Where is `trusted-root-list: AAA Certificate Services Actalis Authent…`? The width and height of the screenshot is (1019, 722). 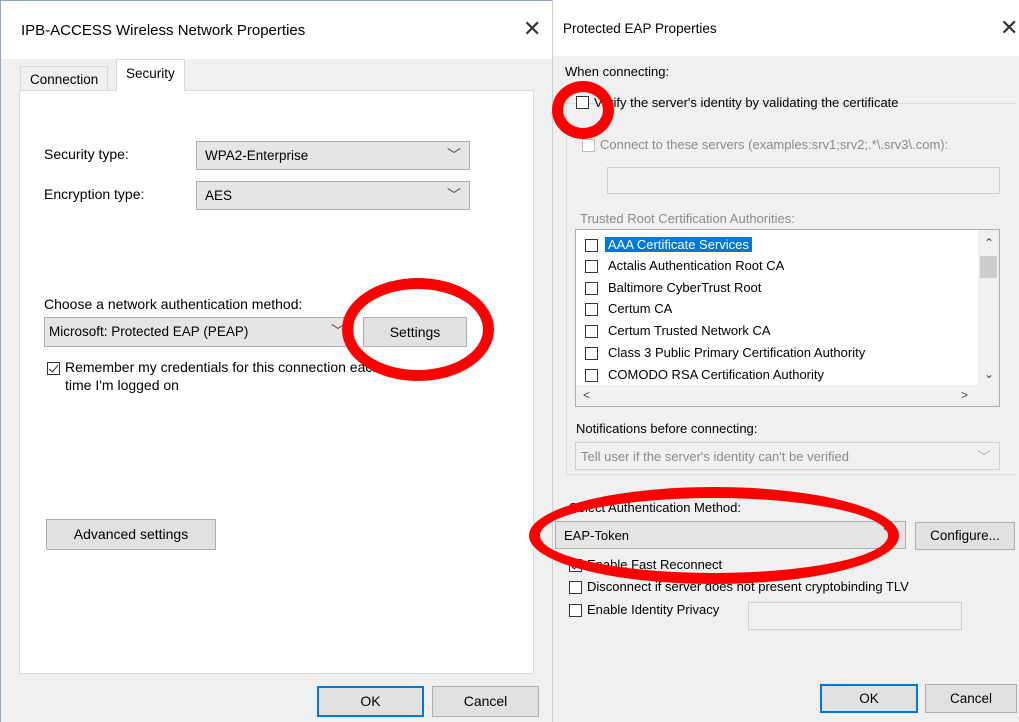
trusted-root-list: AAA Certificate Services Actalis Authent… is located at coordinates (787, 318).